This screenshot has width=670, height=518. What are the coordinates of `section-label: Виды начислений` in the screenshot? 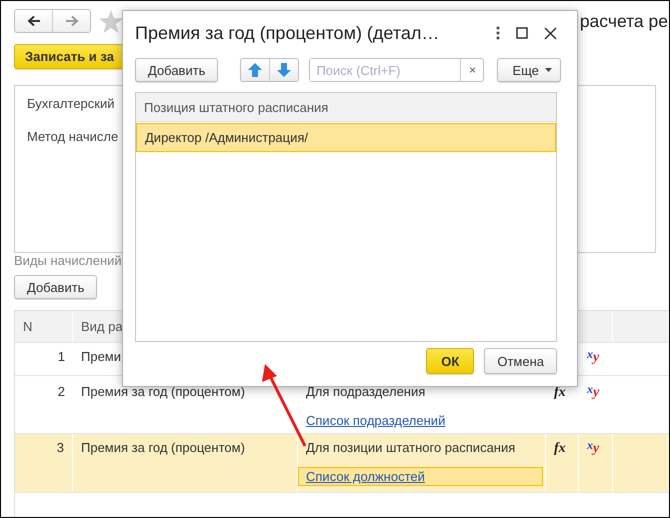 It's located at (68, 260).